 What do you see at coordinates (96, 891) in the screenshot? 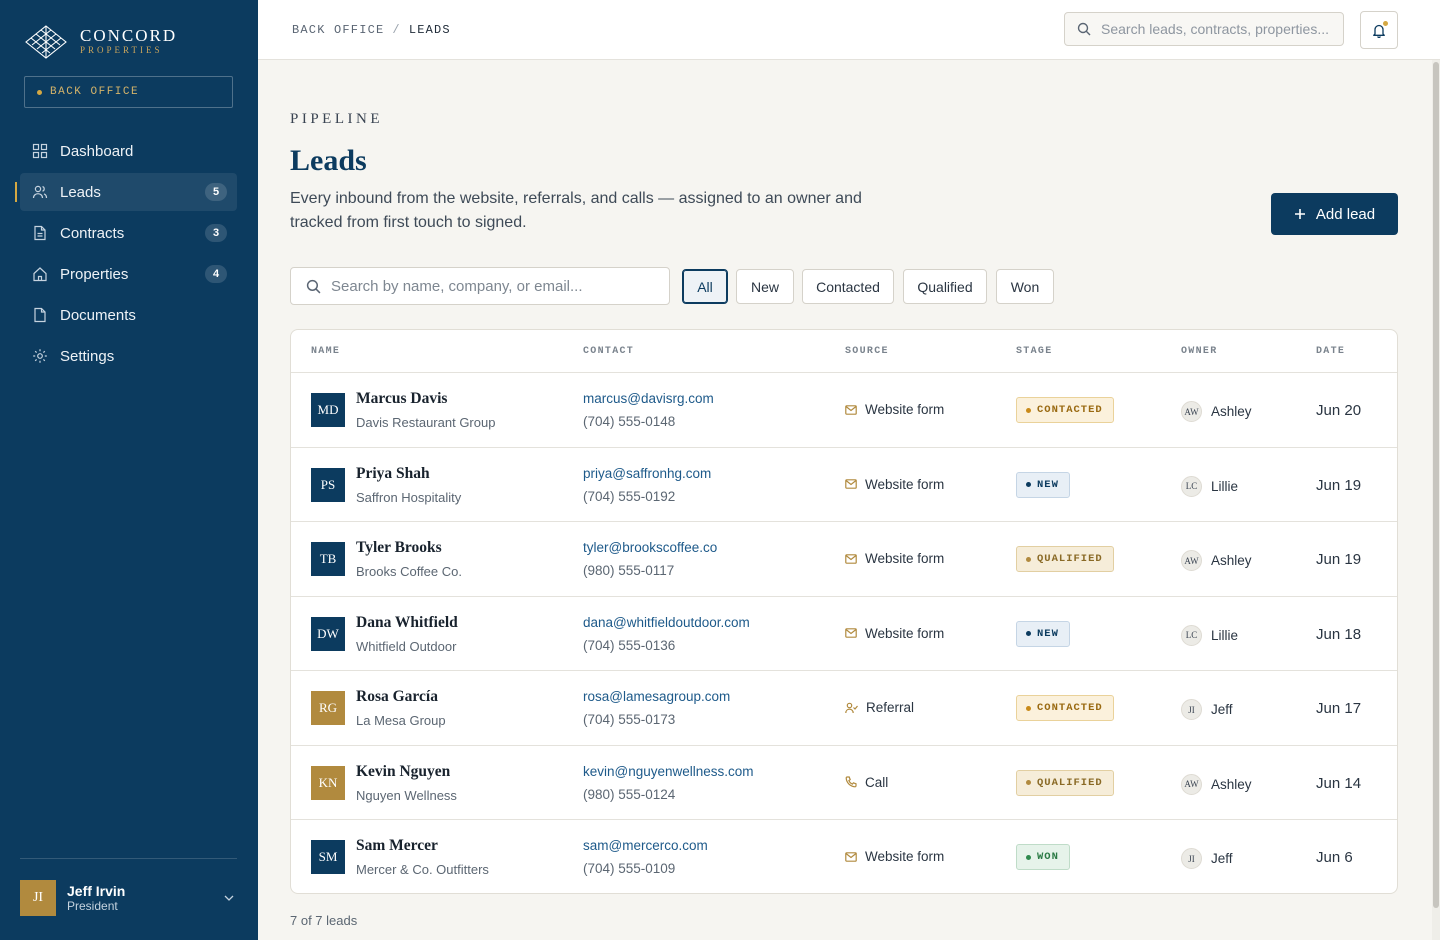
I see `user-name: Jeff Irvin` at bounding box center [96, 891].